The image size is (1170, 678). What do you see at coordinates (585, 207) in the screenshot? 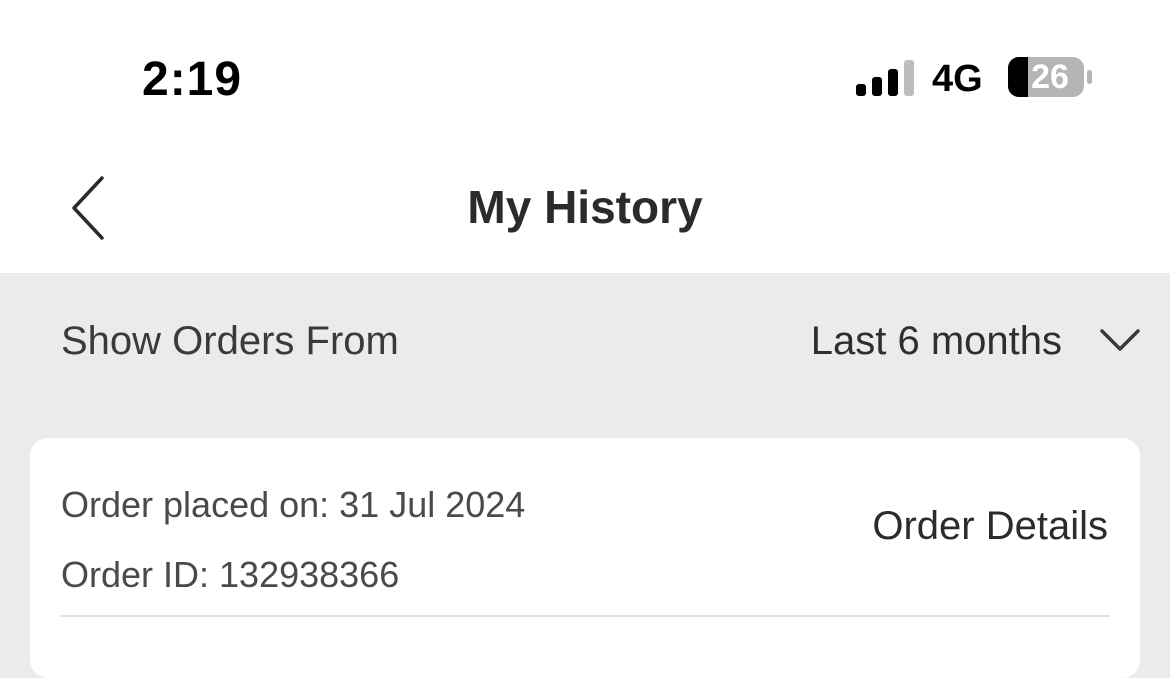
I see `page-title: My History` at bounding box center [585, 207].